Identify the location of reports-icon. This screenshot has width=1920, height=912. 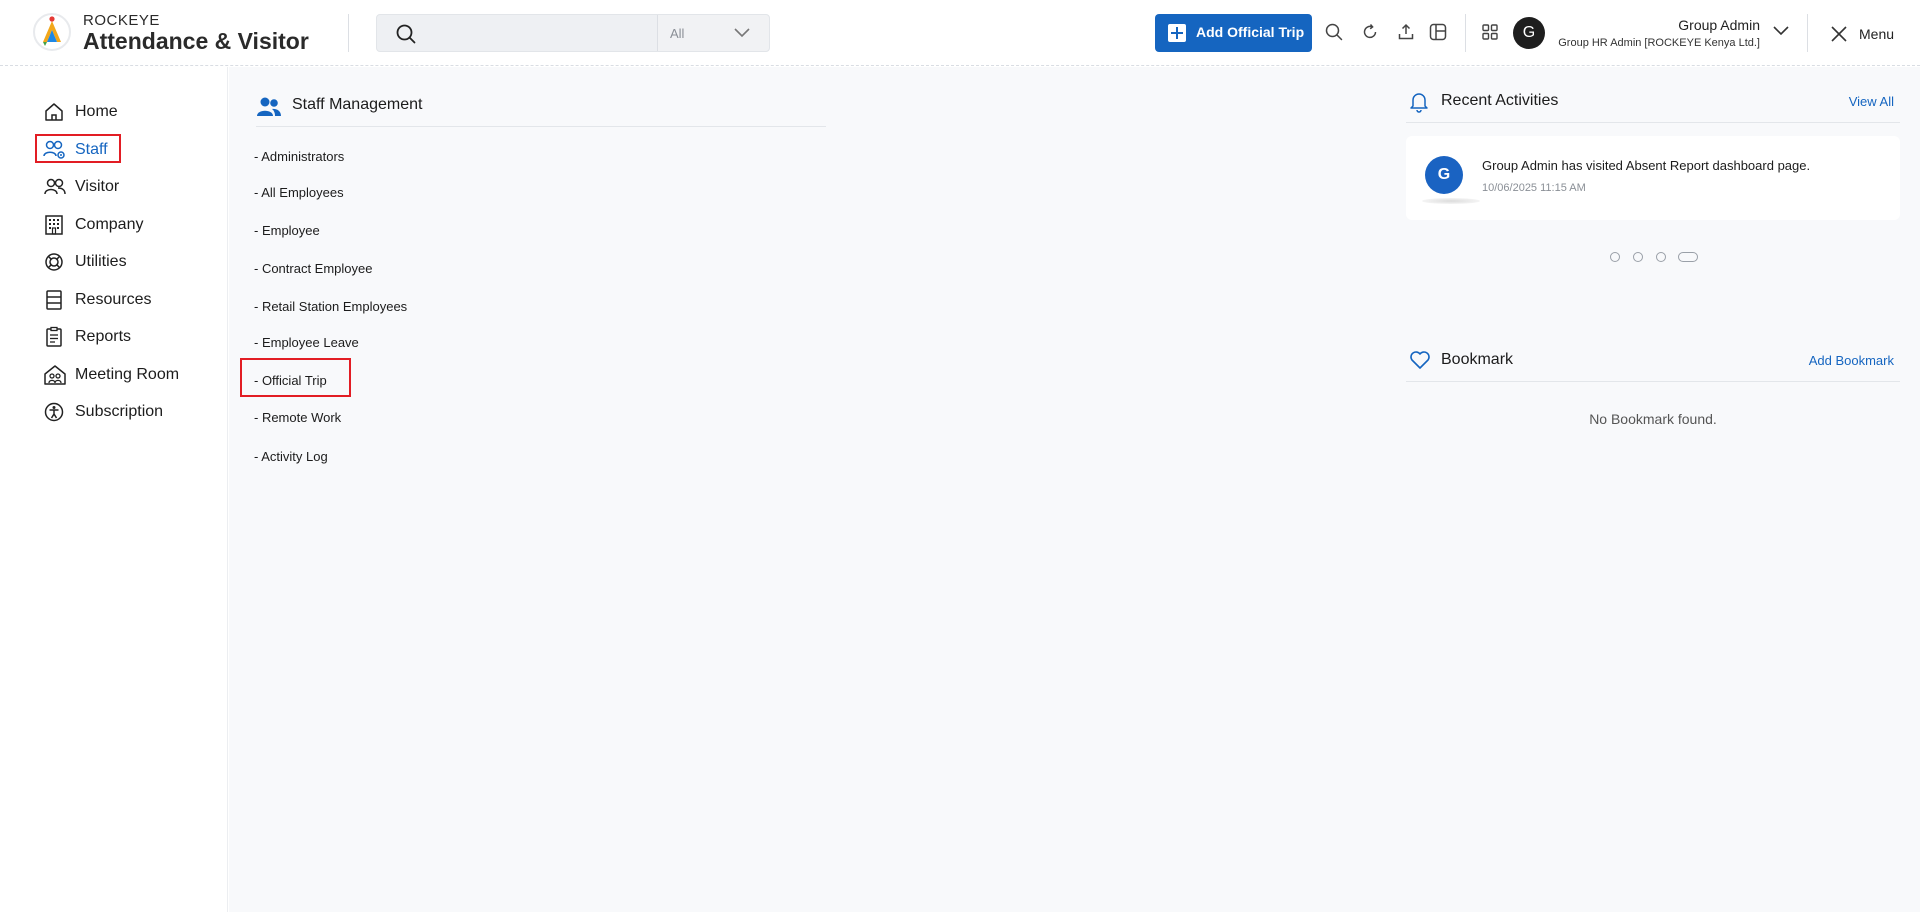
(54, 336).